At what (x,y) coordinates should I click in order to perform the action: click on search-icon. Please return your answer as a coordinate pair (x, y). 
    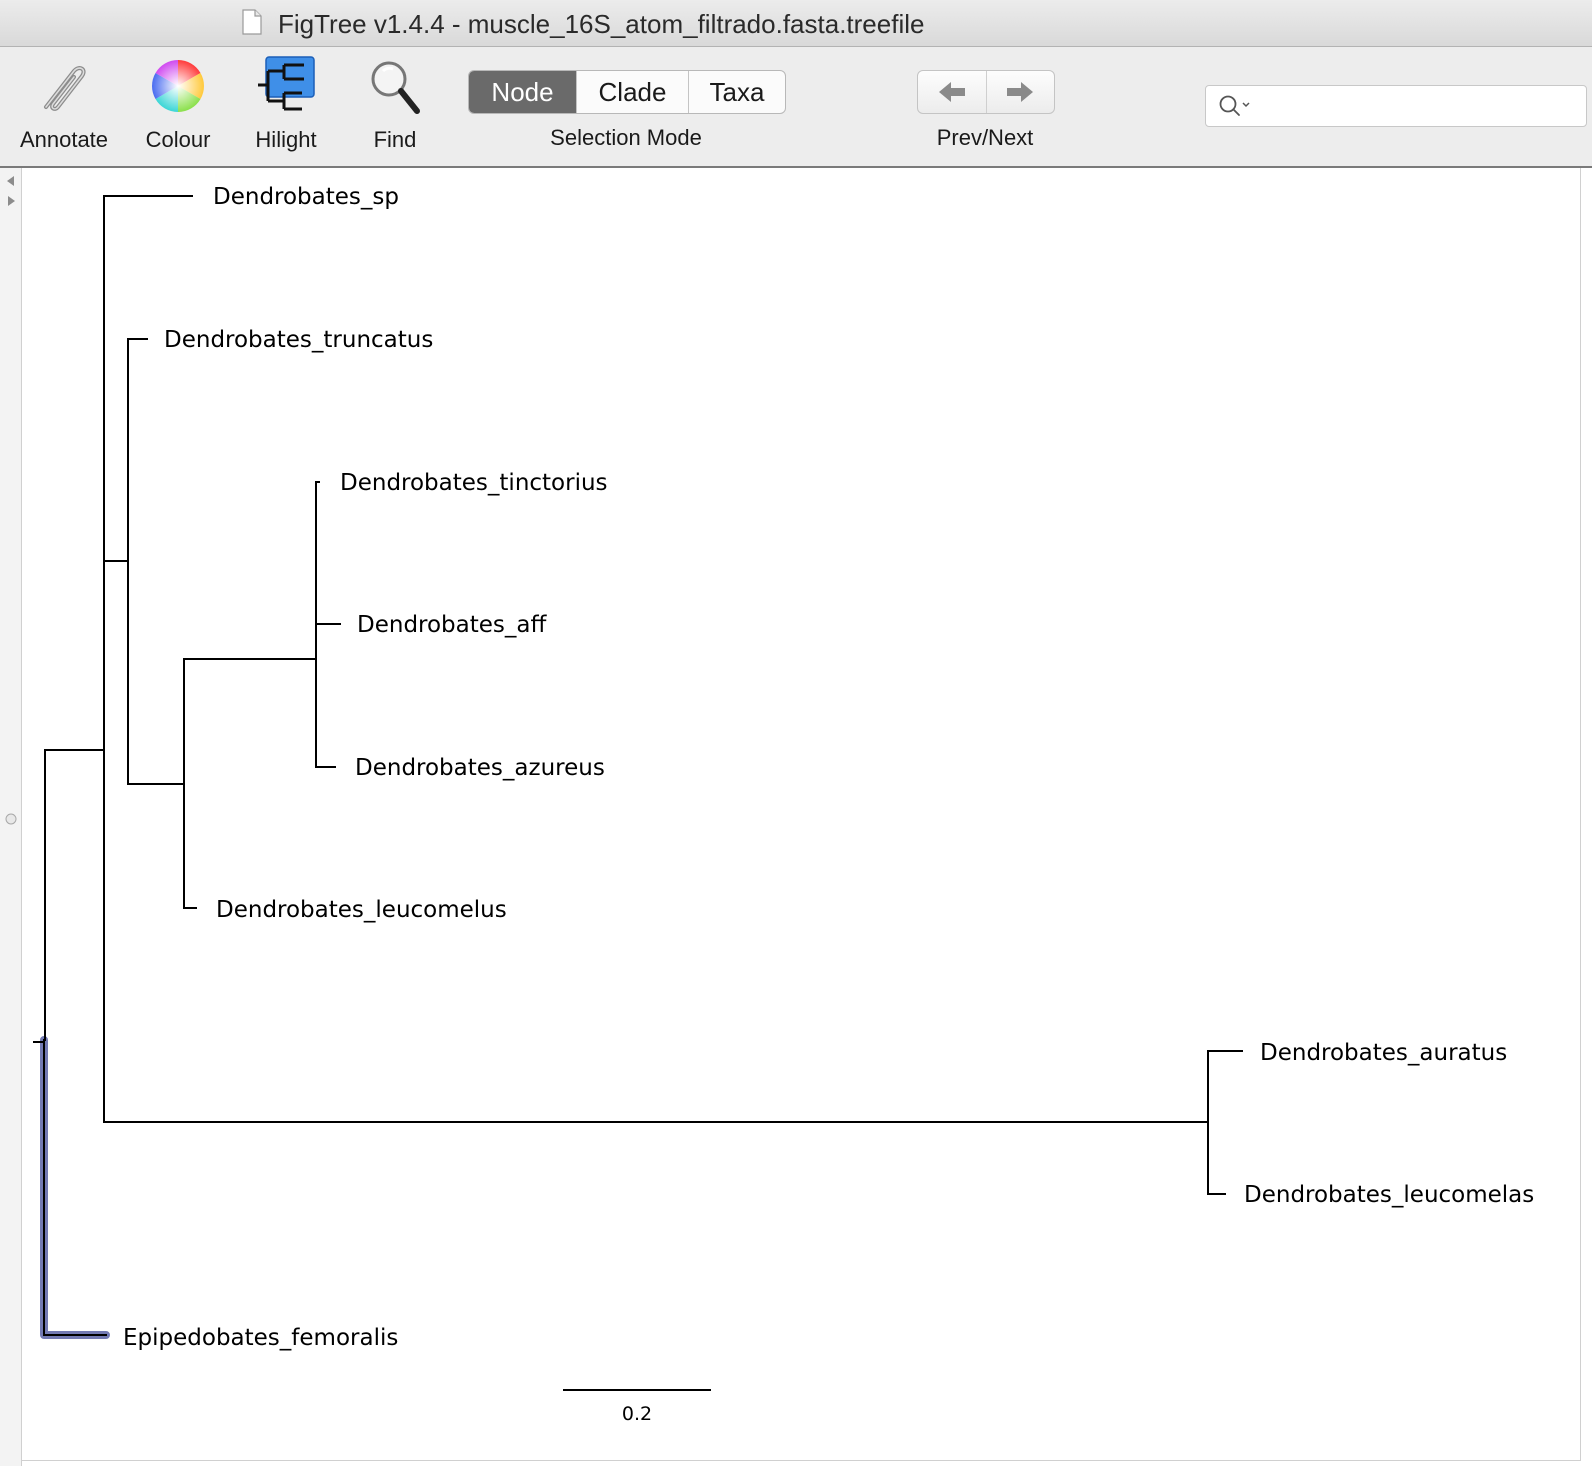
    Looking at the image, I should click on (1234, 105).